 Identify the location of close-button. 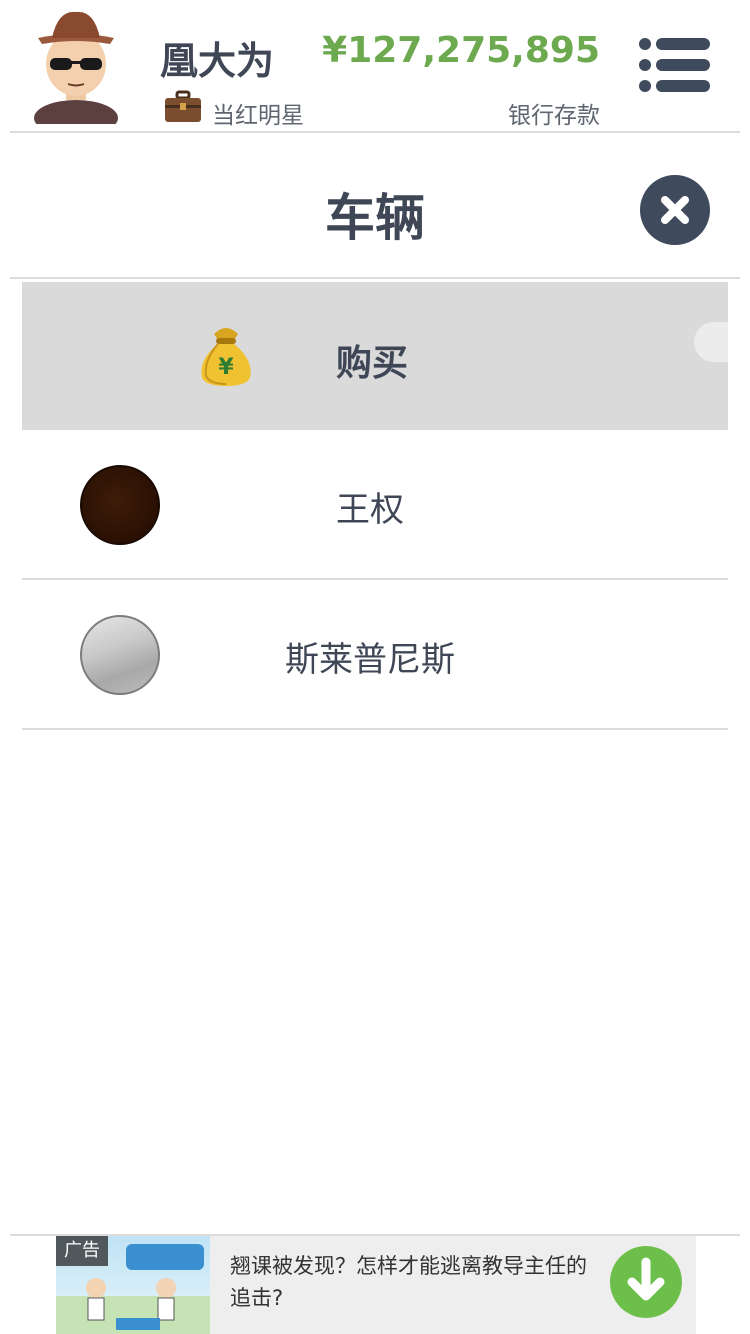
(675, 210).